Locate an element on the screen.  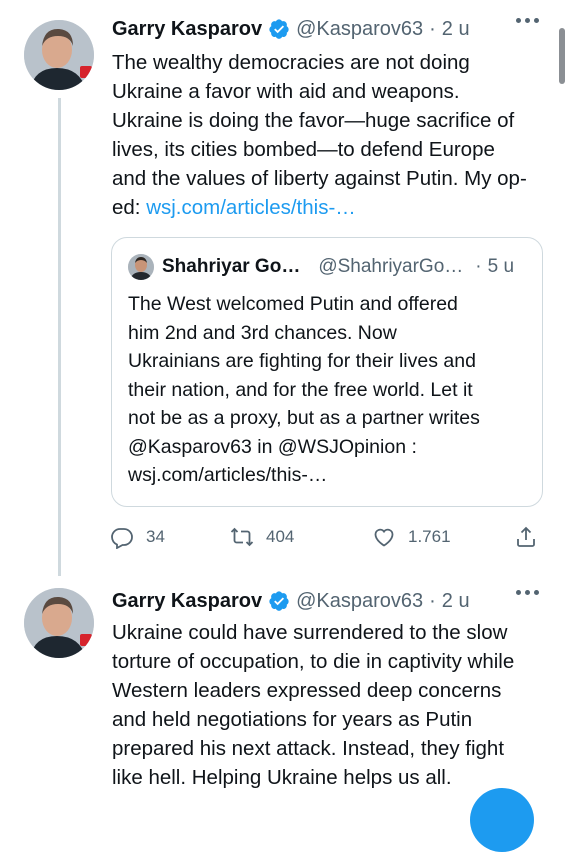
share-icon is located at coordinates (526, 536).